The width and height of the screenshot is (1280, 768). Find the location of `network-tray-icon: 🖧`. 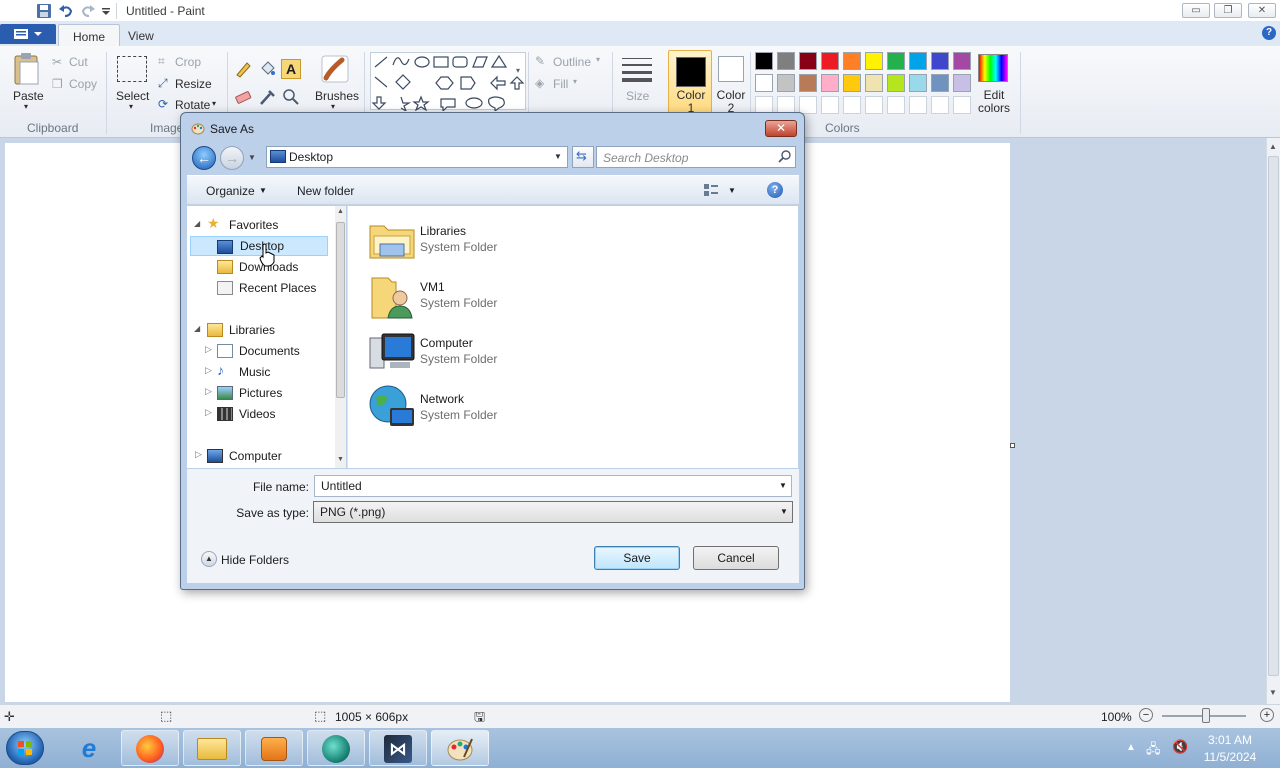

network-tray-icon: 🖧 is located at coordinates (1153, 751).